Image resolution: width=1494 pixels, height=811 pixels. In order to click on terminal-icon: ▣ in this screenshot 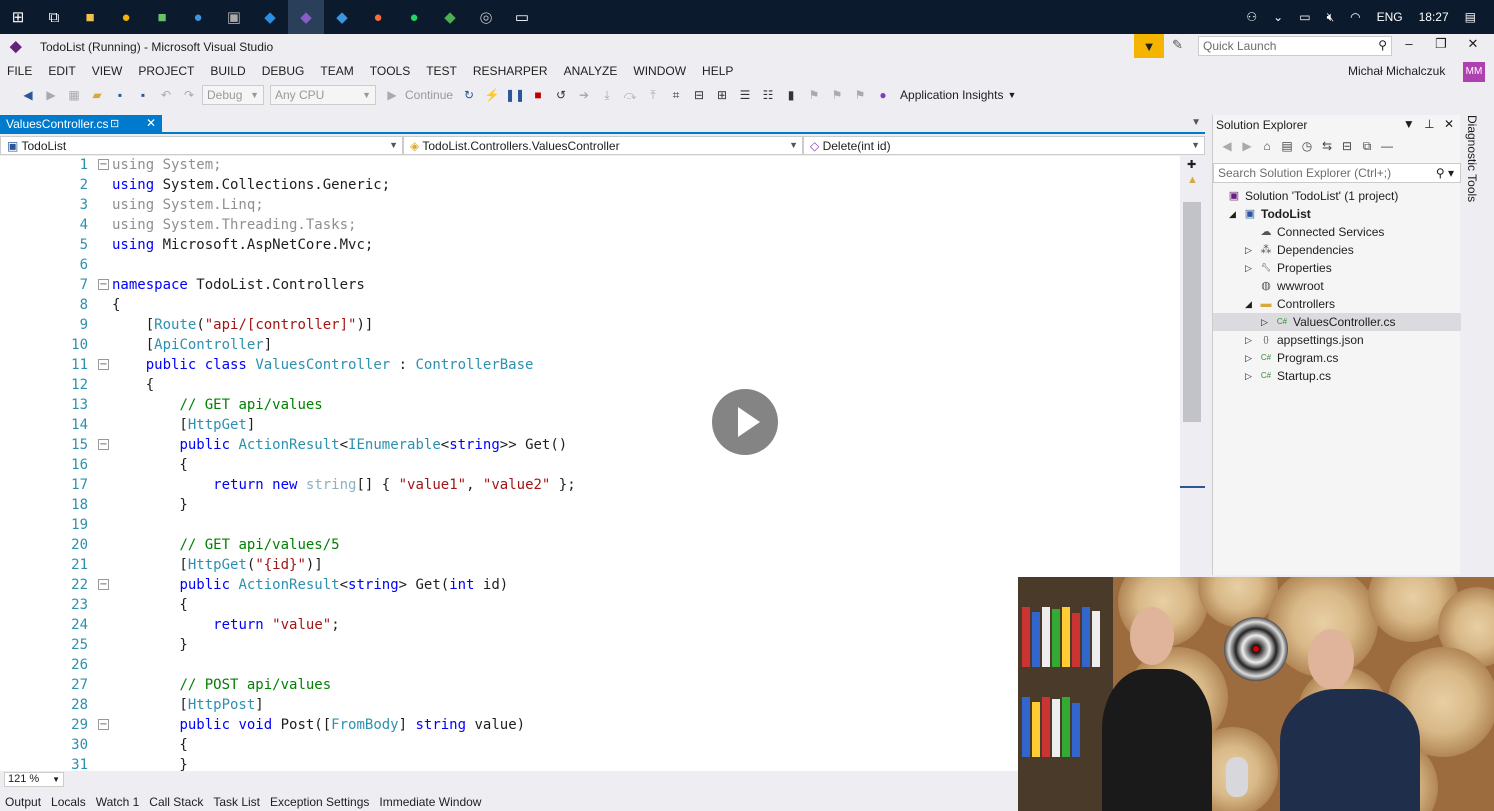, I will do `click(234, 17)`.